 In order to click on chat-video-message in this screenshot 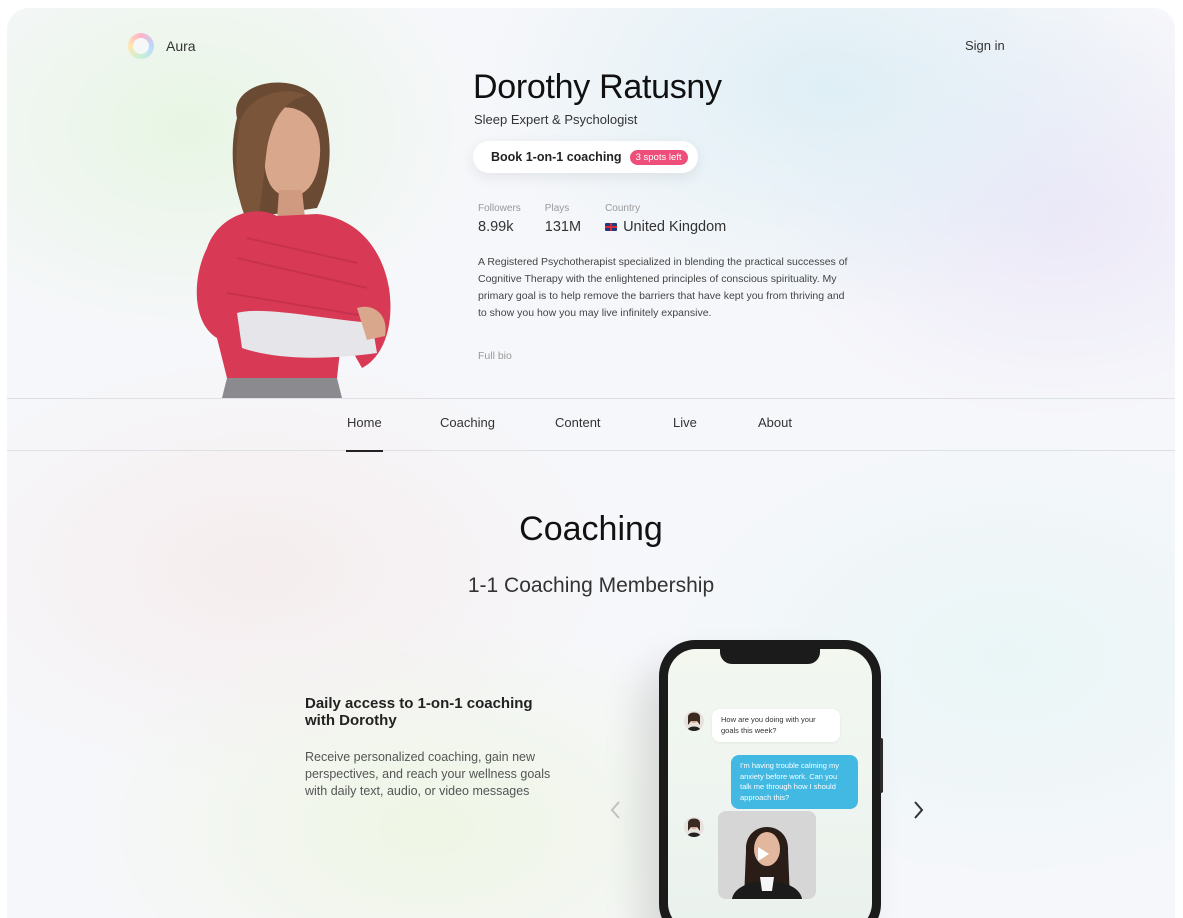, I will do `click(767, 855)`.